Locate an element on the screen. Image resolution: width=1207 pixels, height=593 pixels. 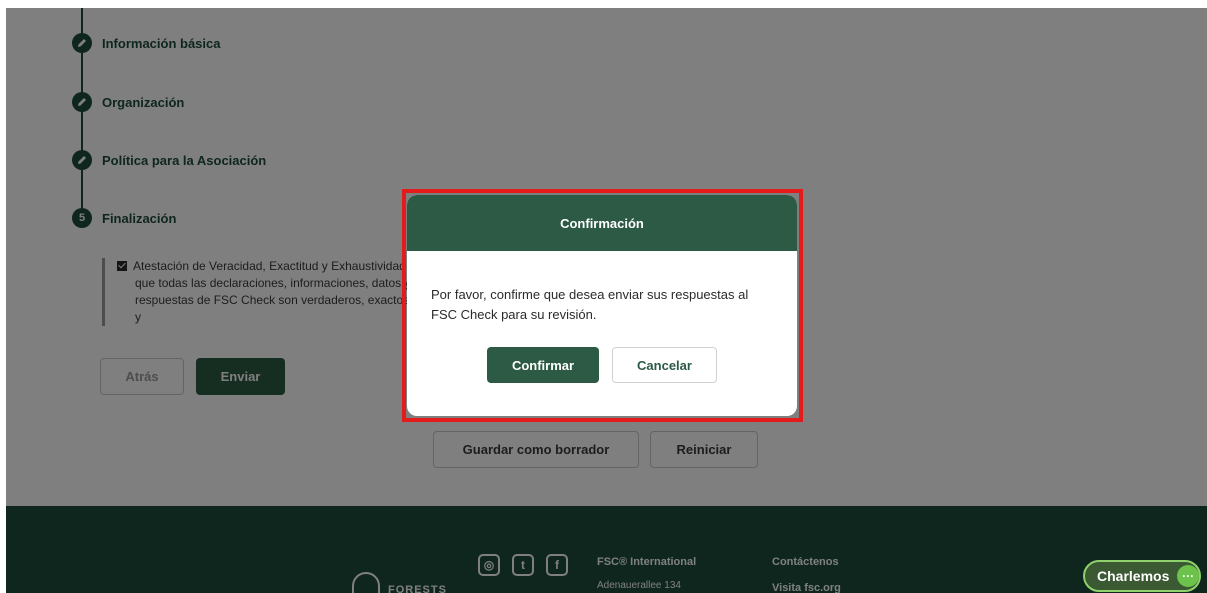
cancel-button: Cancelar is located at coordinates (664, 365).